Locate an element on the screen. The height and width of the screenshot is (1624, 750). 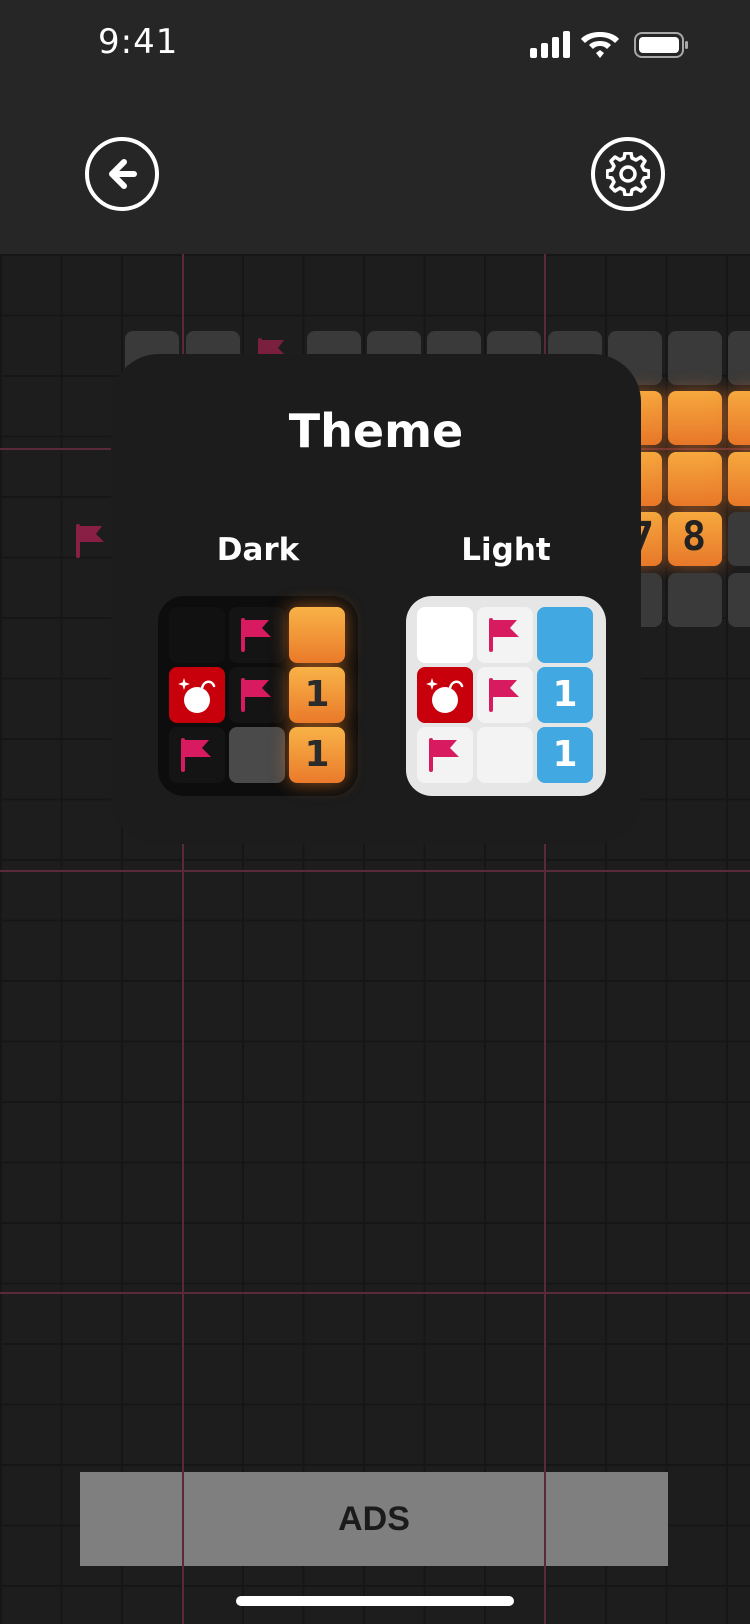
back-button is located at coordinates (122, 174).